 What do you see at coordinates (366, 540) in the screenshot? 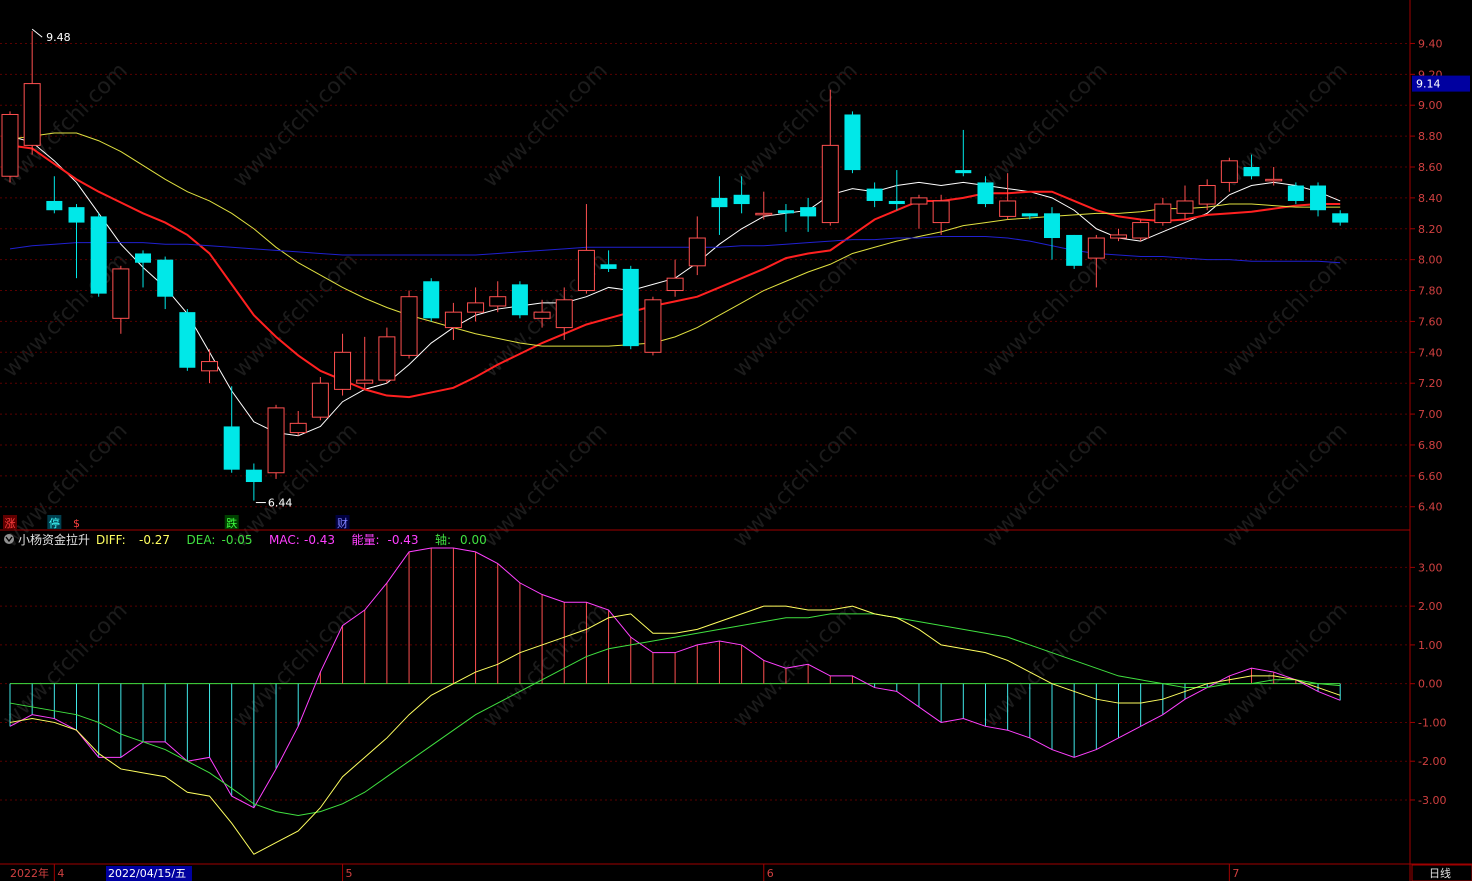
I see `indicator-param-label: 能量:` at bounding box center [366, 540].